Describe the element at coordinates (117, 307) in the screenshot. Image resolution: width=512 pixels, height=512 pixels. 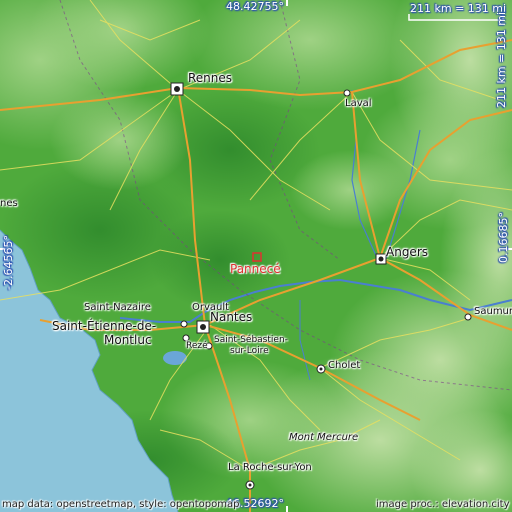
I see `city-label-saint-nazaire: Saint-Nazaire` at that location.